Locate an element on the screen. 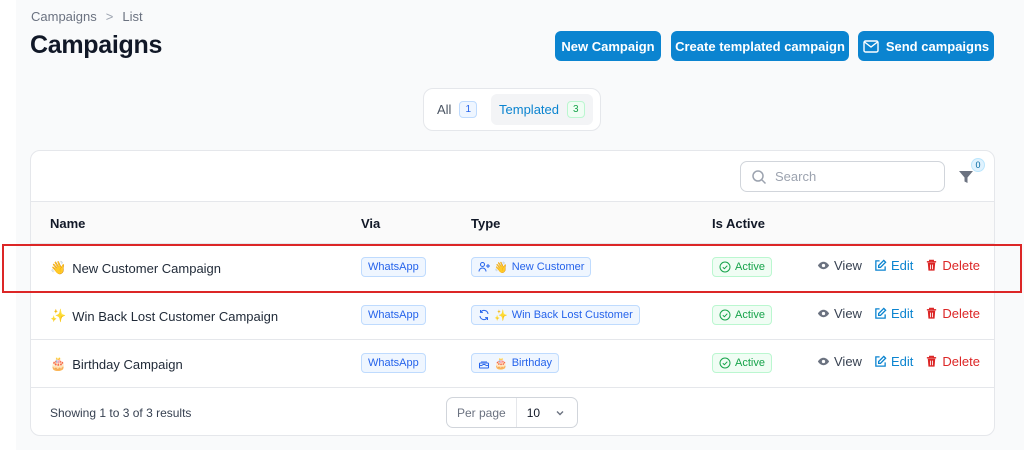 The height and width of the screenshot is (450, 1024). column-header-name: Name is located at coordinates (67, 223).